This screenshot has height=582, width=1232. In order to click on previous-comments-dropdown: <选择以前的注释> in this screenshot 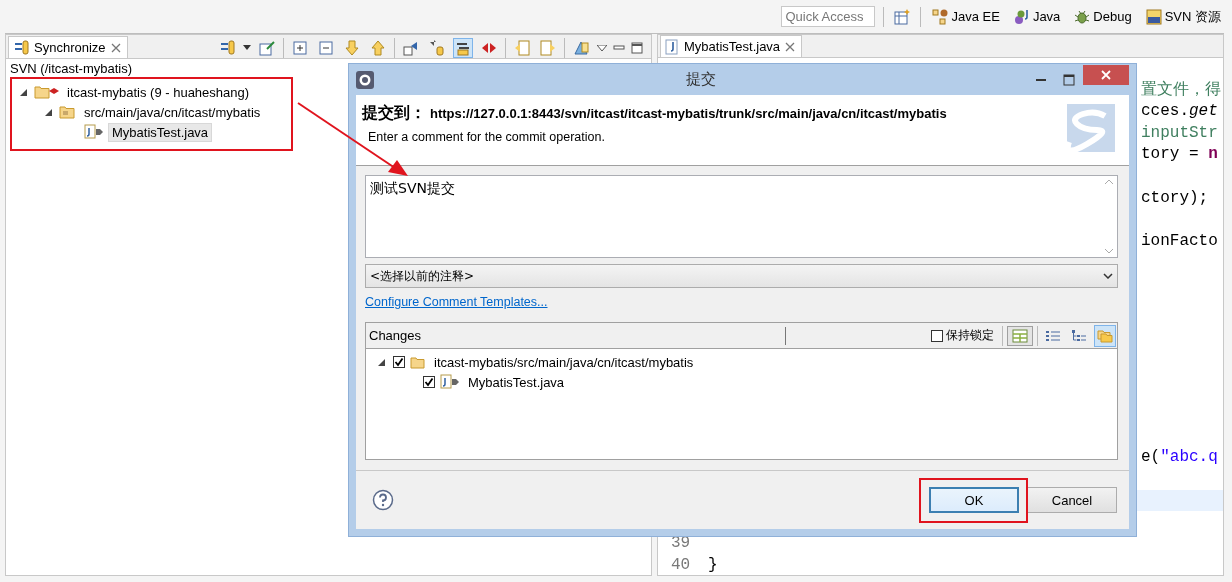, I will do `click(741, 276)`.